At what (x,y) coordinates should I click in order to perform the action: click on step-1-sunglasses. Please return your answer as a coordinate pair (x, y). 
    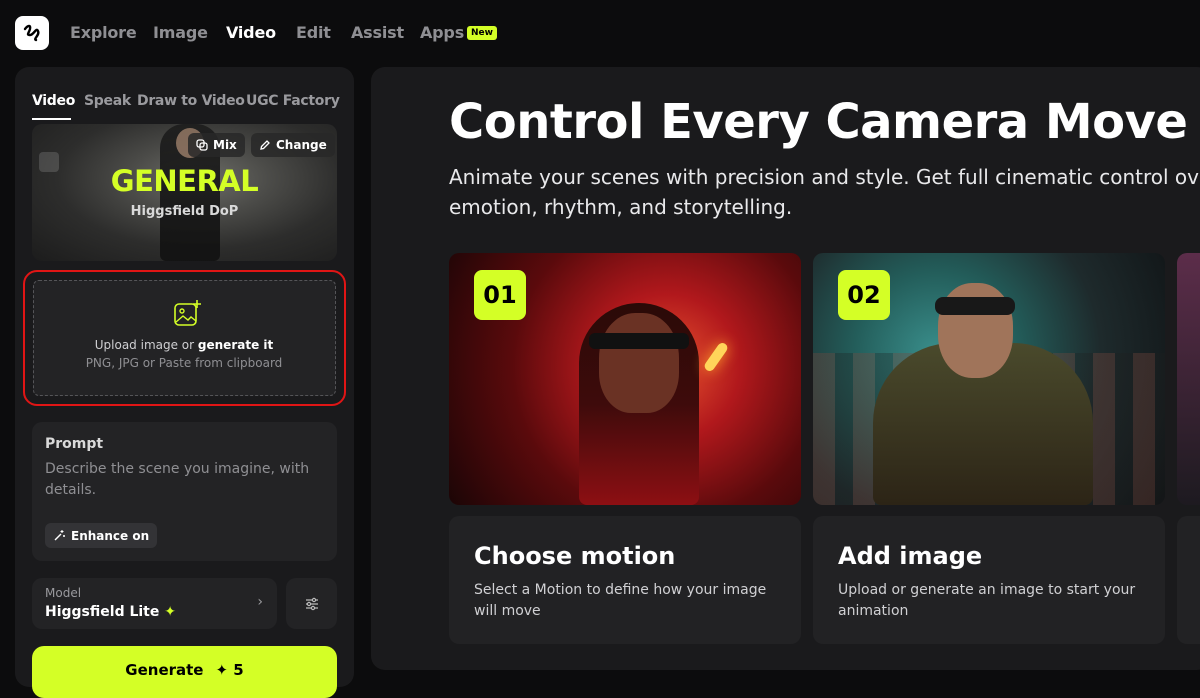
    Looking at the image, I should click on (639, 341).